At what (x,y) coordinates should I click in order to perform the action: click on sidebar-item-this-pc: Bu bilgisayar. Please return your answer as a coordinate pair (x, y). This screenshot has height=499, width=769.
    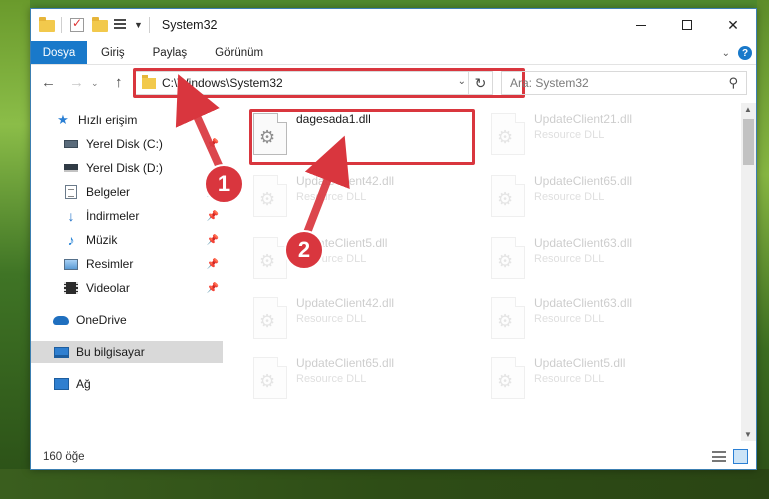
    Looking at the image, I should click on (127, 352).